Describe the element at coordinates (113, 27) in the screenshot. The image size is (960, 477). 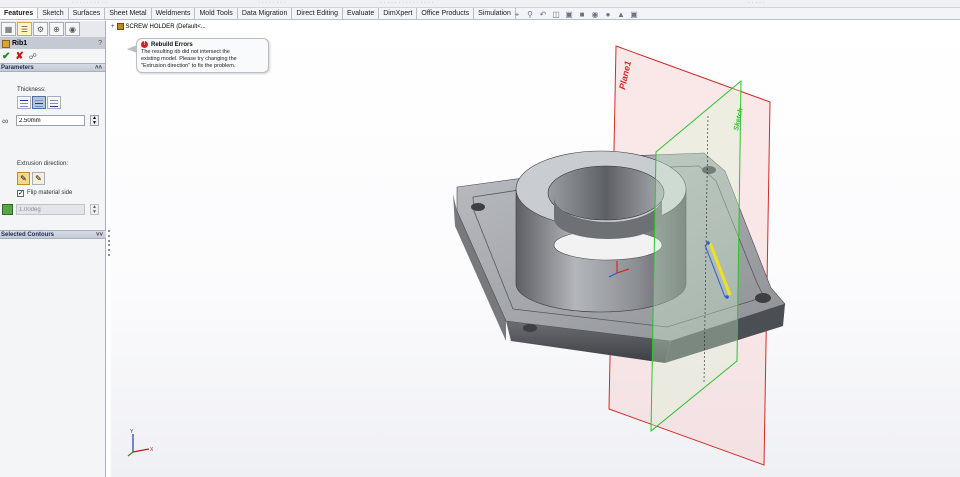
I see `expand-plus-icon: +` at that location.